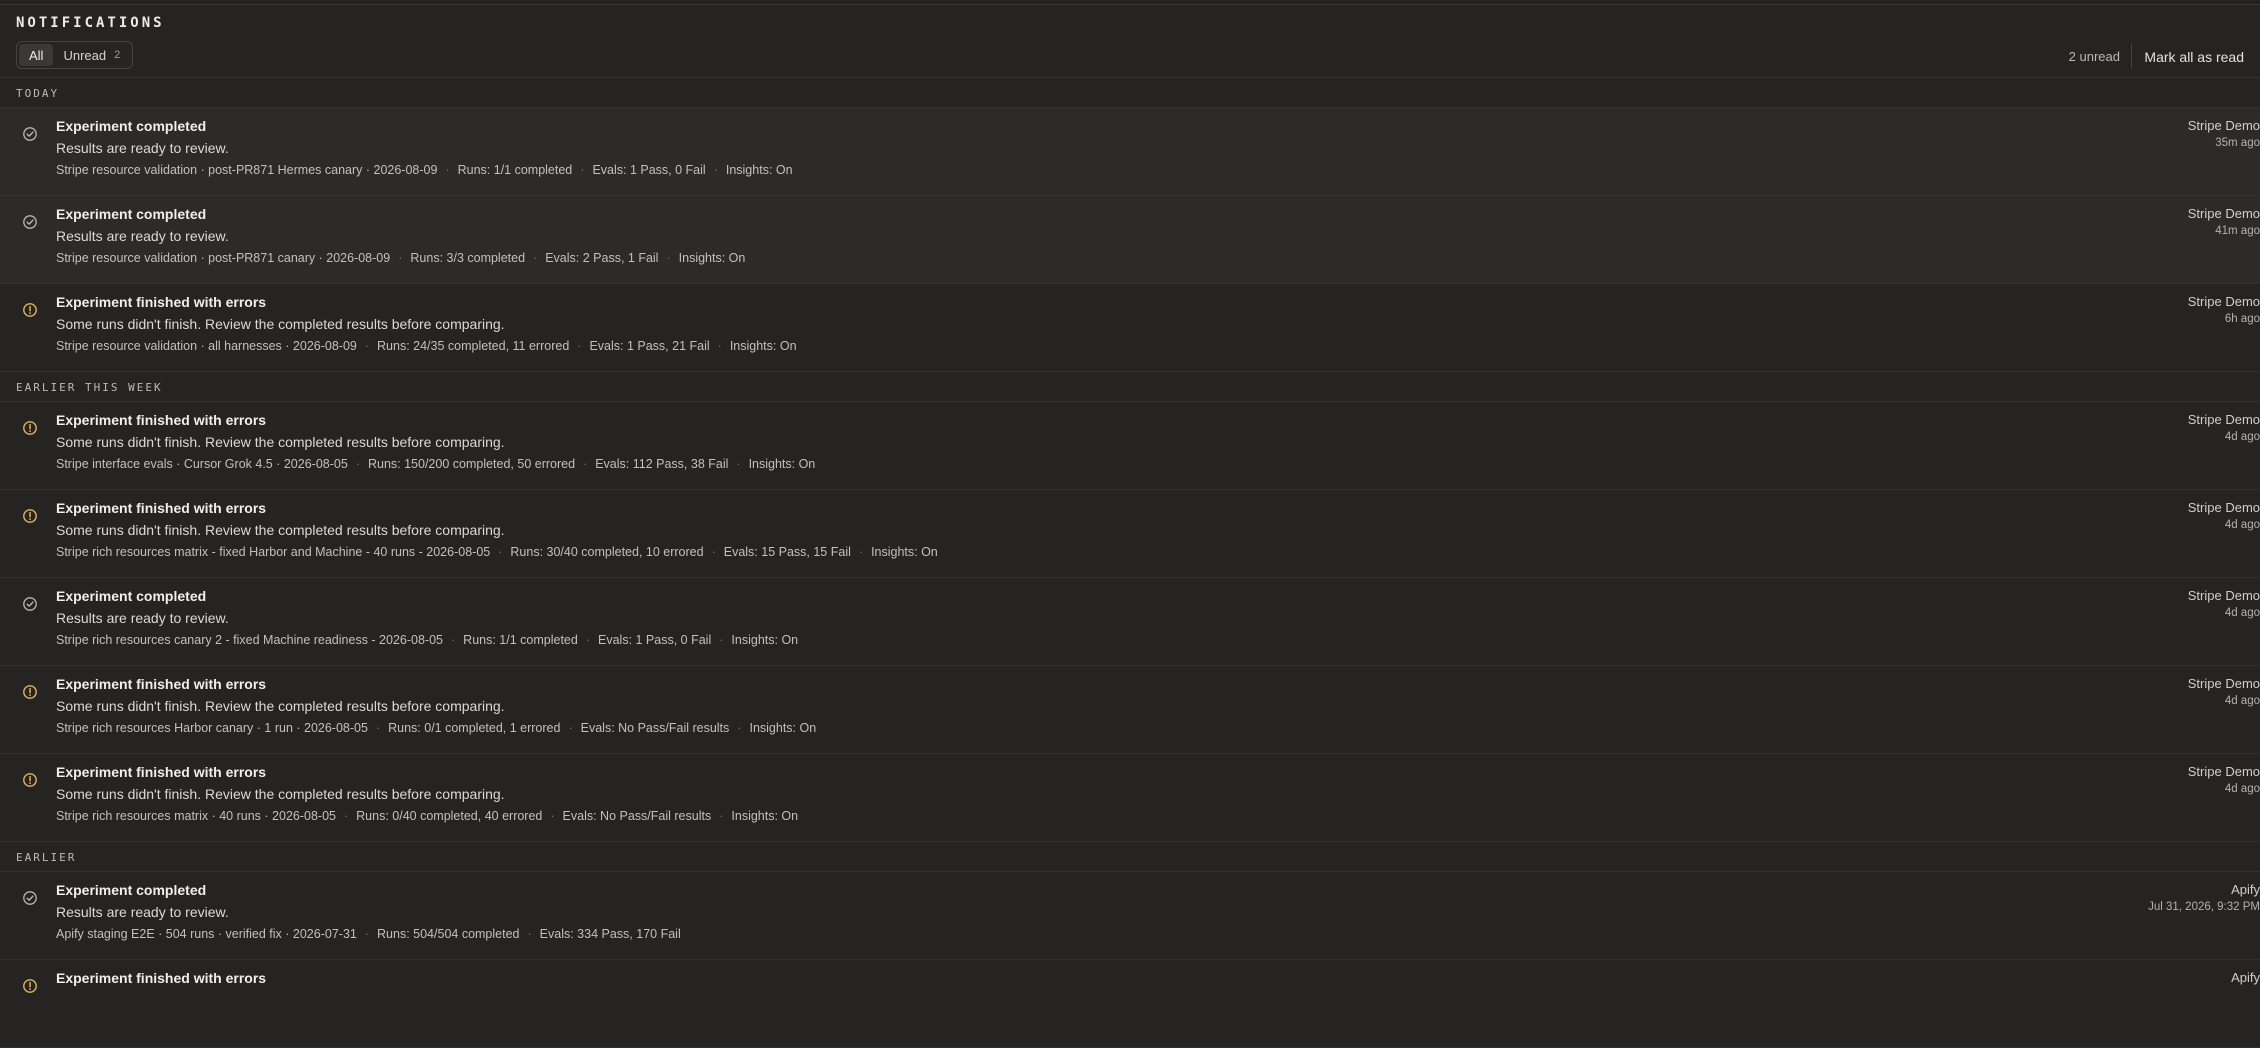 Image resolution: width=2260 pixels, height=1048 pixels. What do you see at coordinates (2131, 56) in the screenshot?
I see `header-divider` at bounding box center [2131, 56].